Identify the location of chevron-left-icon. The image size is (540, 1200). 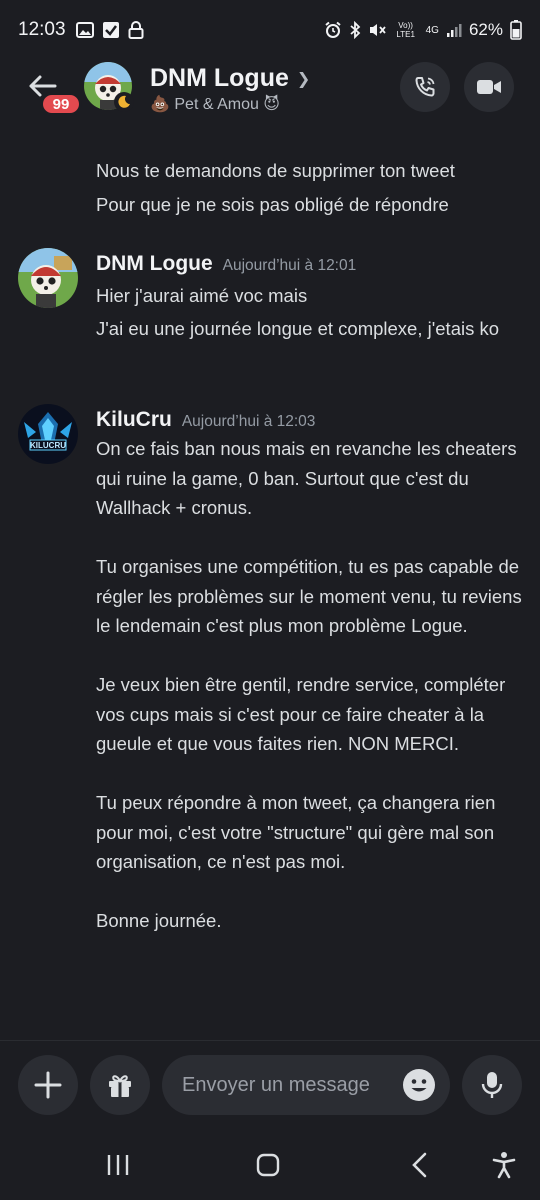
(419, 1165).